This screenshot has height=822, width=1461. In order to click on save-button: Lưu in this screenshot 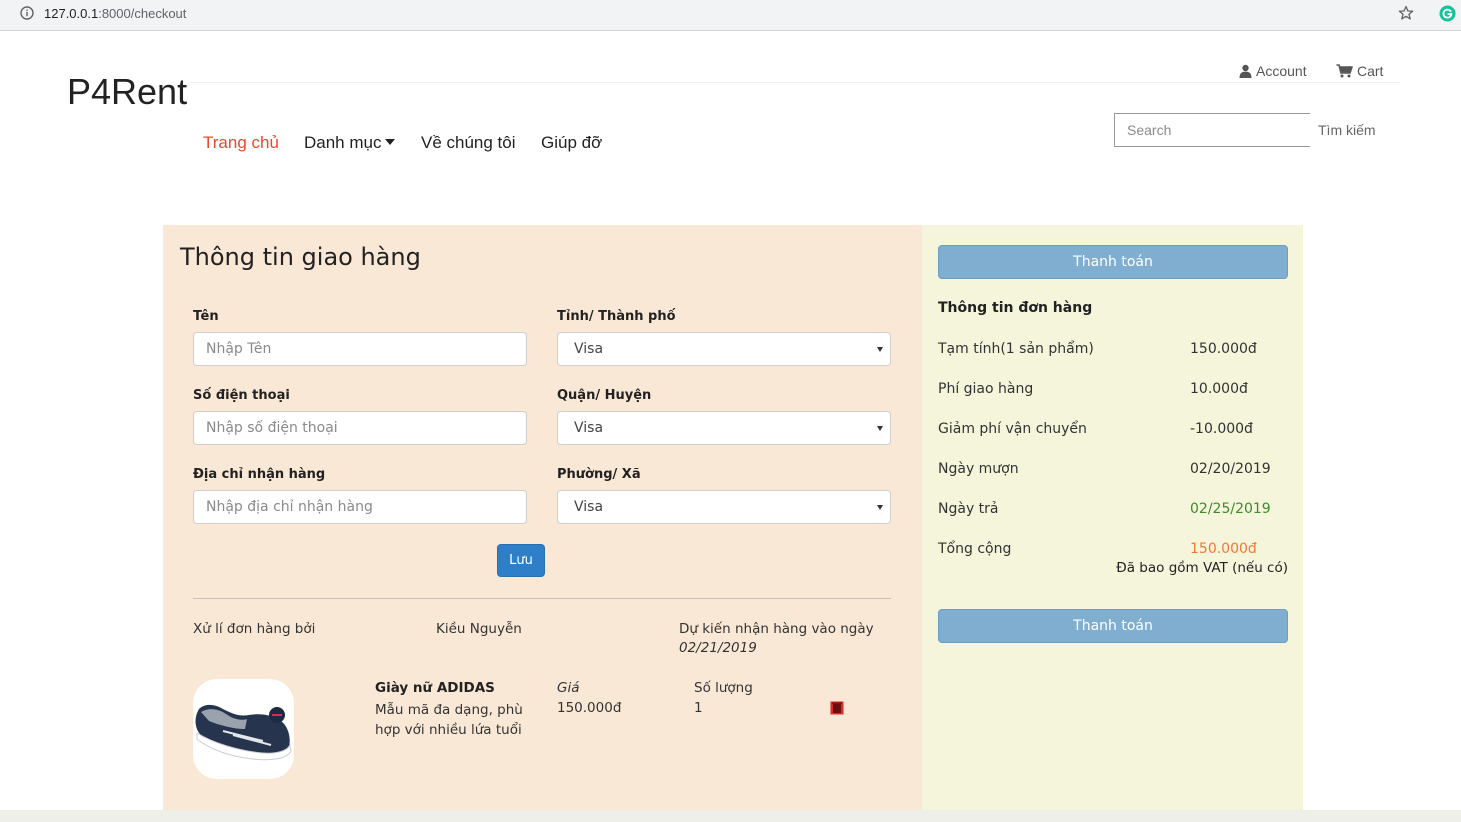, I will do `click(521, 560)`.